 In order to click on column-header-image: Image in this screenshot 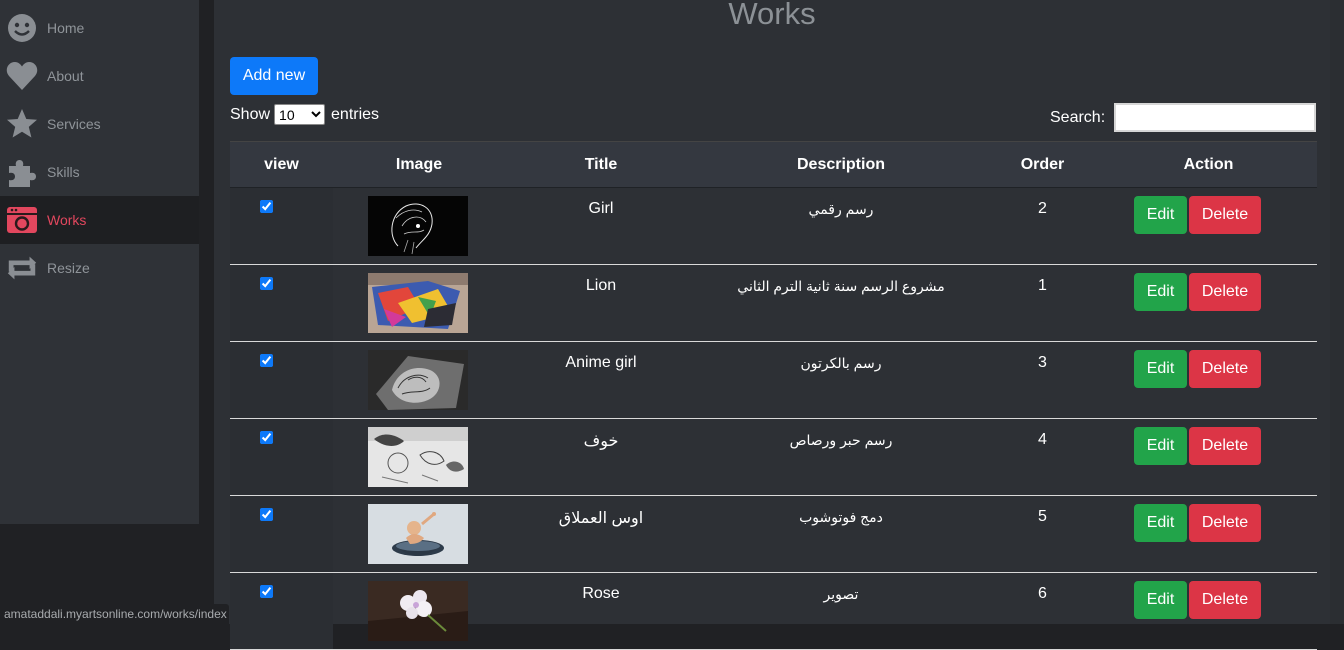, I will do `click(419, 164)`.